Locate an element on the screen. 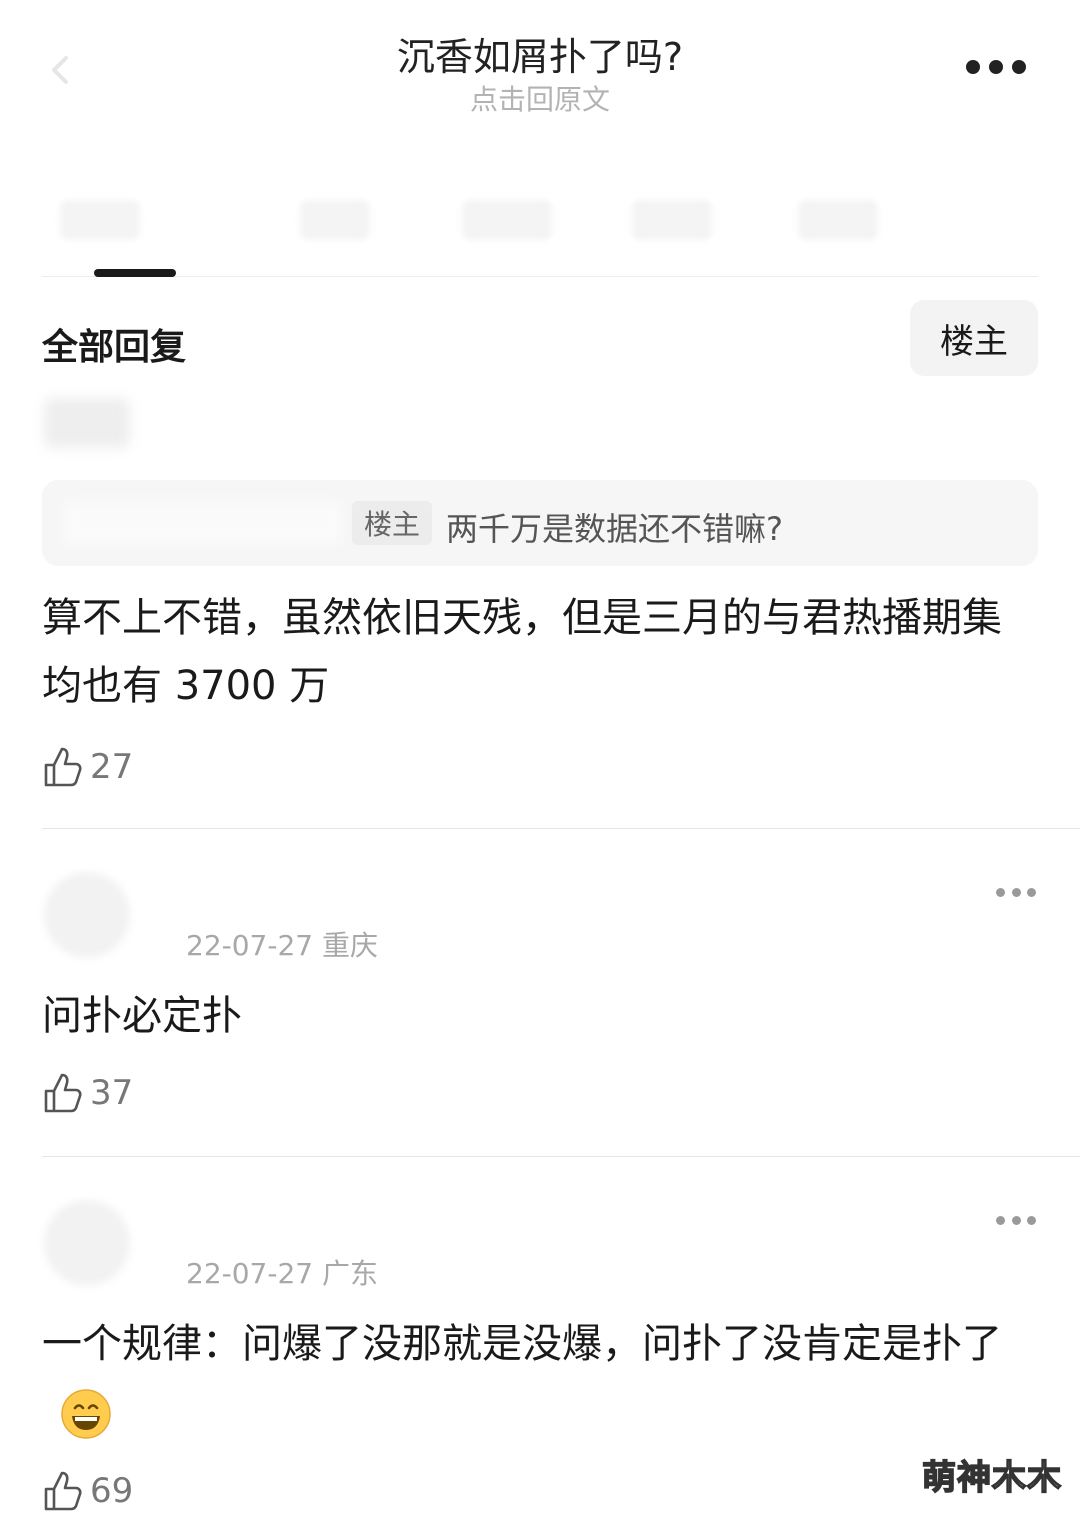 The height and width of the screenshot is (1521, 1080). tab-indicator is located at coordinates (135, 273).